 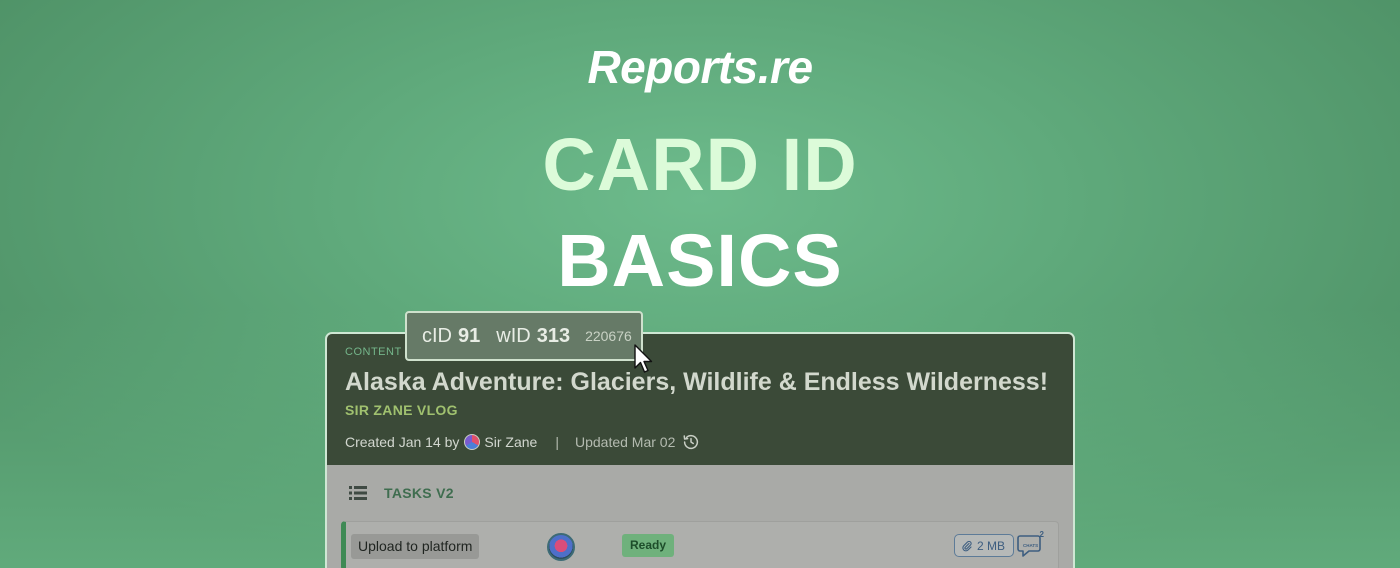 What do you see at coordinates (700, 410) in the screenshot?
I see `card-subtitle: SIR ZANE VLOG` at bounding box center [700, 410].